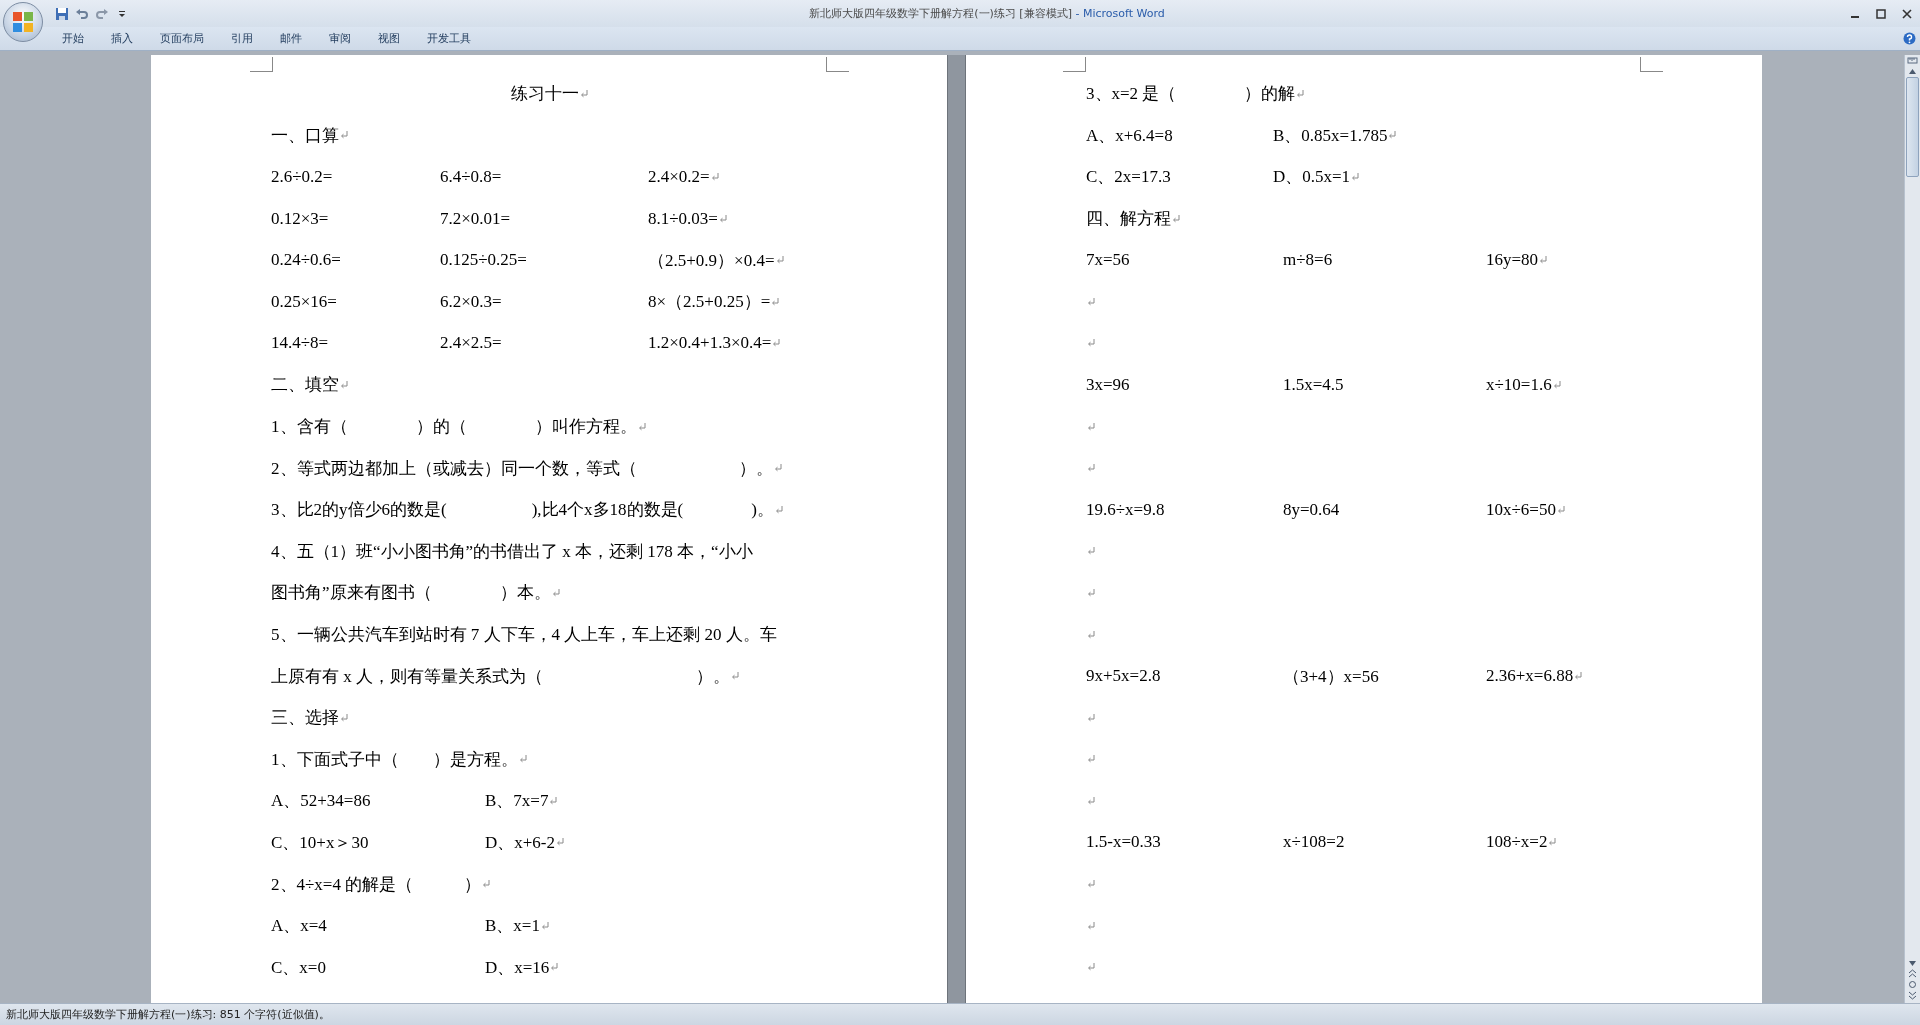  Describe the element at coordinates (1108, 260) in the screenshot. I see `equation: 7x=56` at that location.